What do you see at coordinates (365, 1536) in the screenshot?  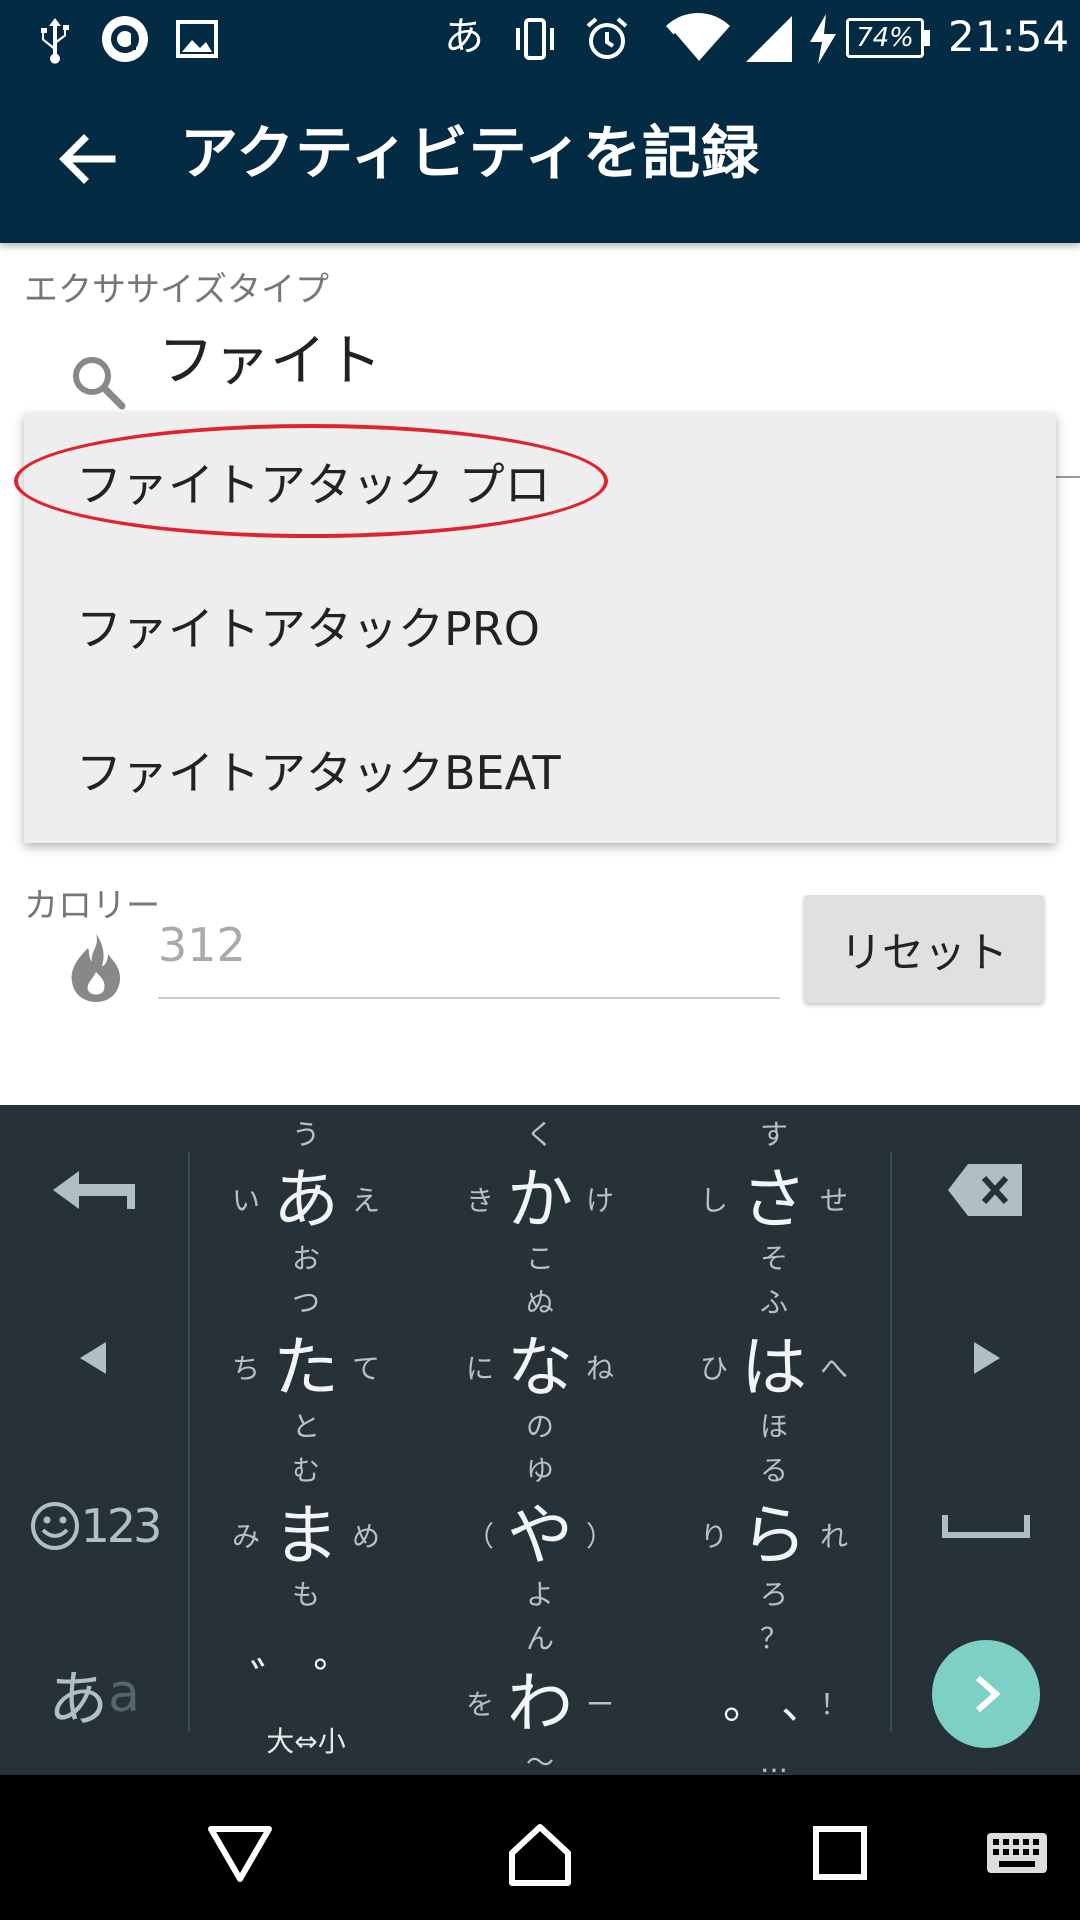 I see `flick-right: め` at bounding box center [365, 1536].